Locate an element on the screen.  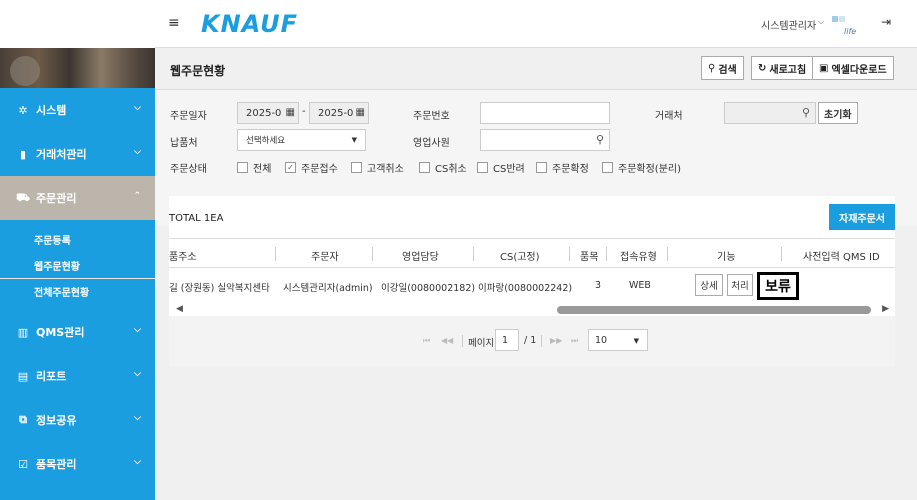
horizontal-scrollbar: ◀ ▶ is located at coordinates (532, 309).